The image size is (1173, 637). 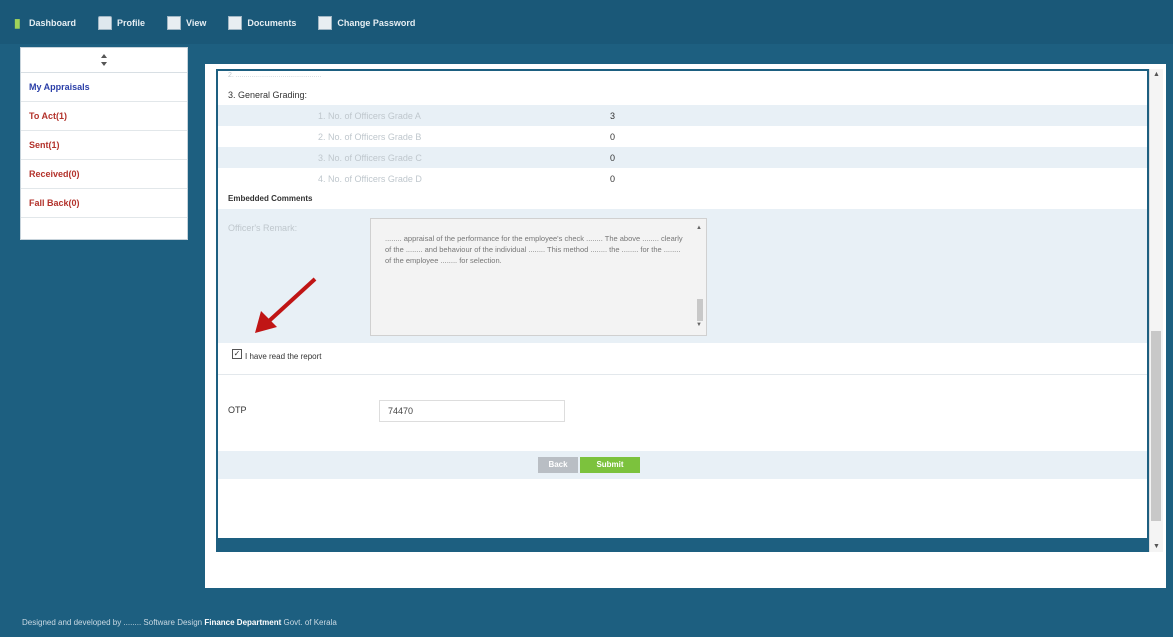 What do you see at coordinates (682, 115) in the screenshot?
I see `grading-row: 1. No. of Officers Grade A 3` at bounding box center [682, 115].